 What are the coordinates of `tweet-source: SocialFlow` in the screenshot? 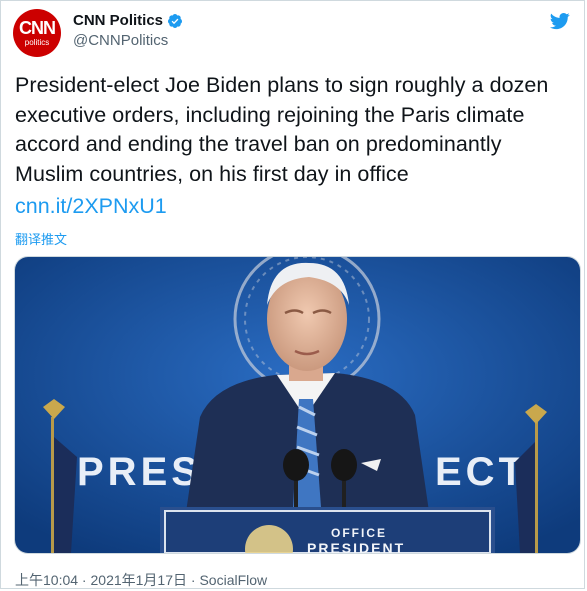 It's located at (233, 580).